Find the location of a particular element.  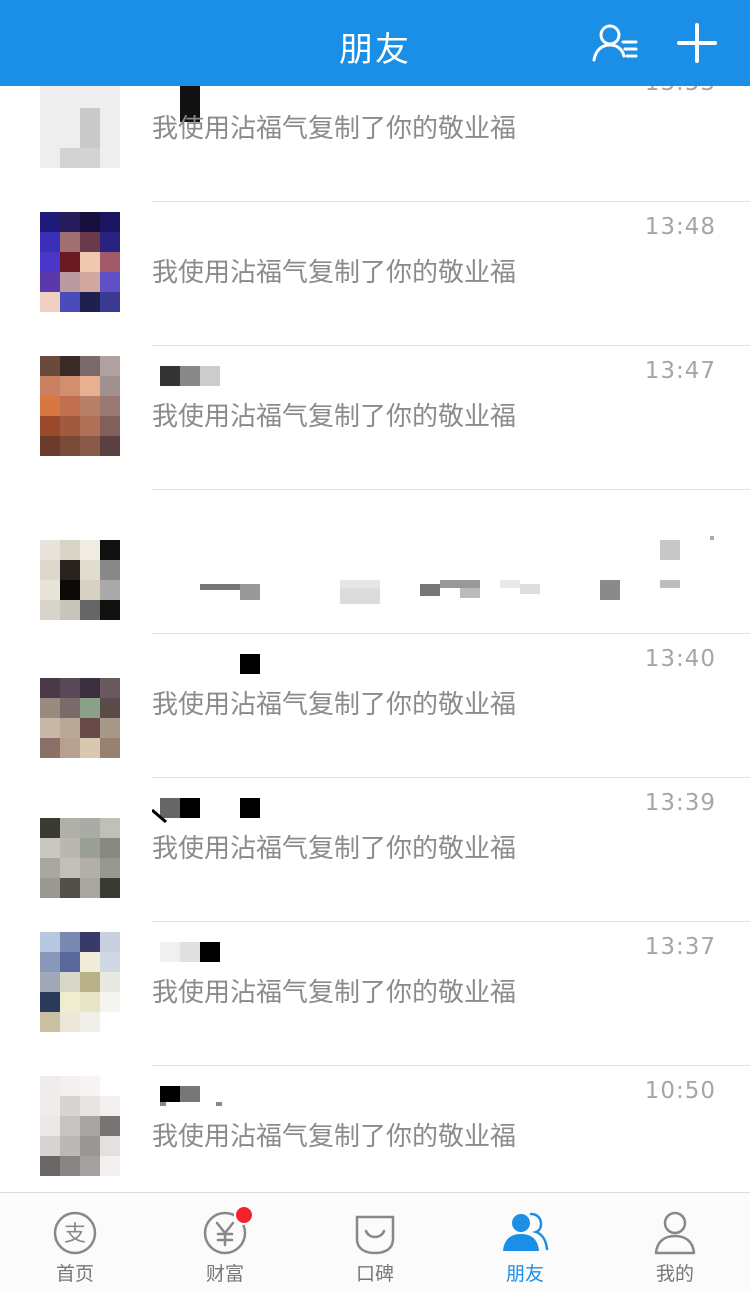

tab-koubei: 口碑 is located at coordinates (375, 1242).